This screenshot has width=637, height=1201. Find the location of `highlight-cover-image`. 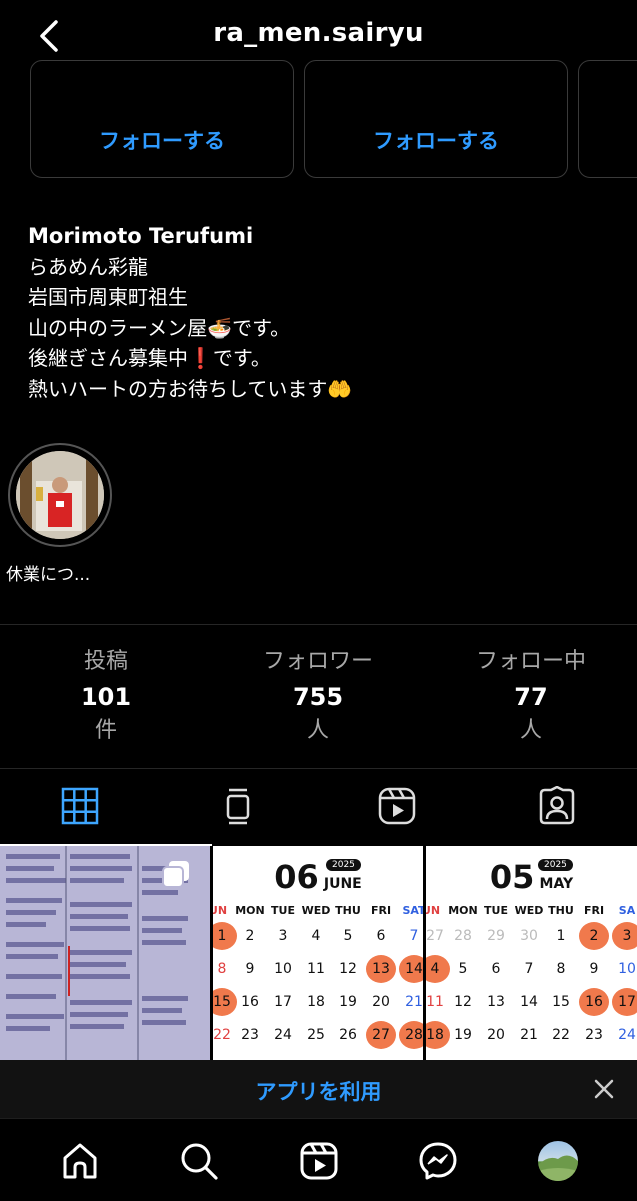

highlight-cover-image is located at coordinates (60, 495).